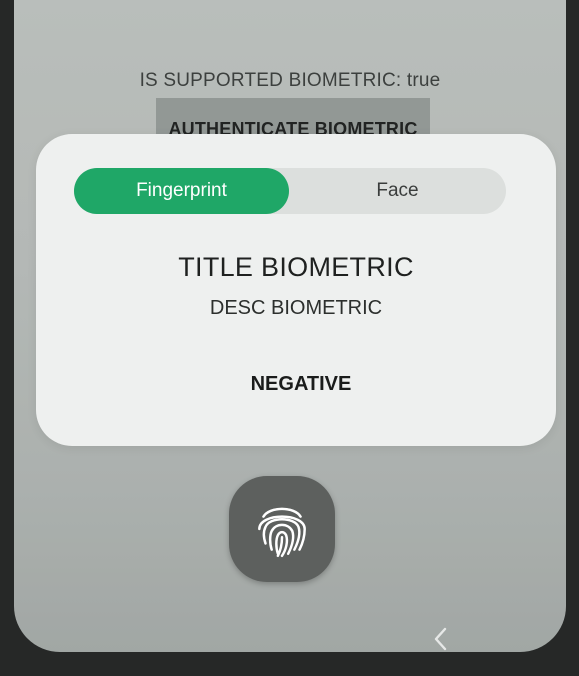 The image size is (579, 676). Describe the element at coordinates (181, 191) in the screenshot. I see `tab-fingerprint: Fingerprint` at that location.